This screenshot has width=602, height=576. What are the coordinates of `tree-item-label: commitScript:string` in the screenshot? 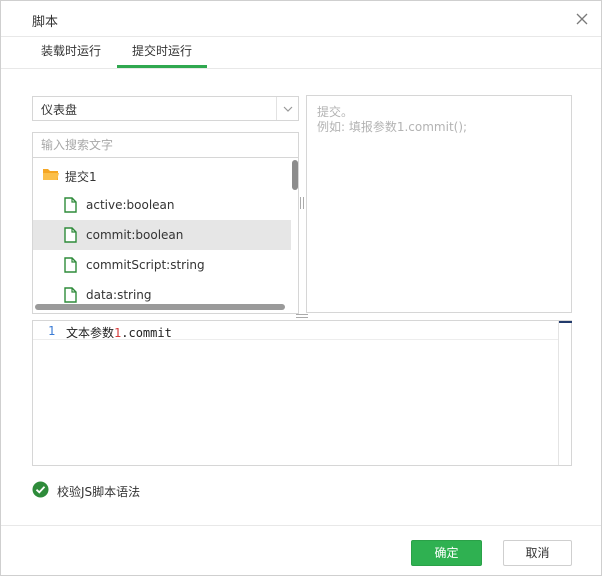 It's located at (145, 265).